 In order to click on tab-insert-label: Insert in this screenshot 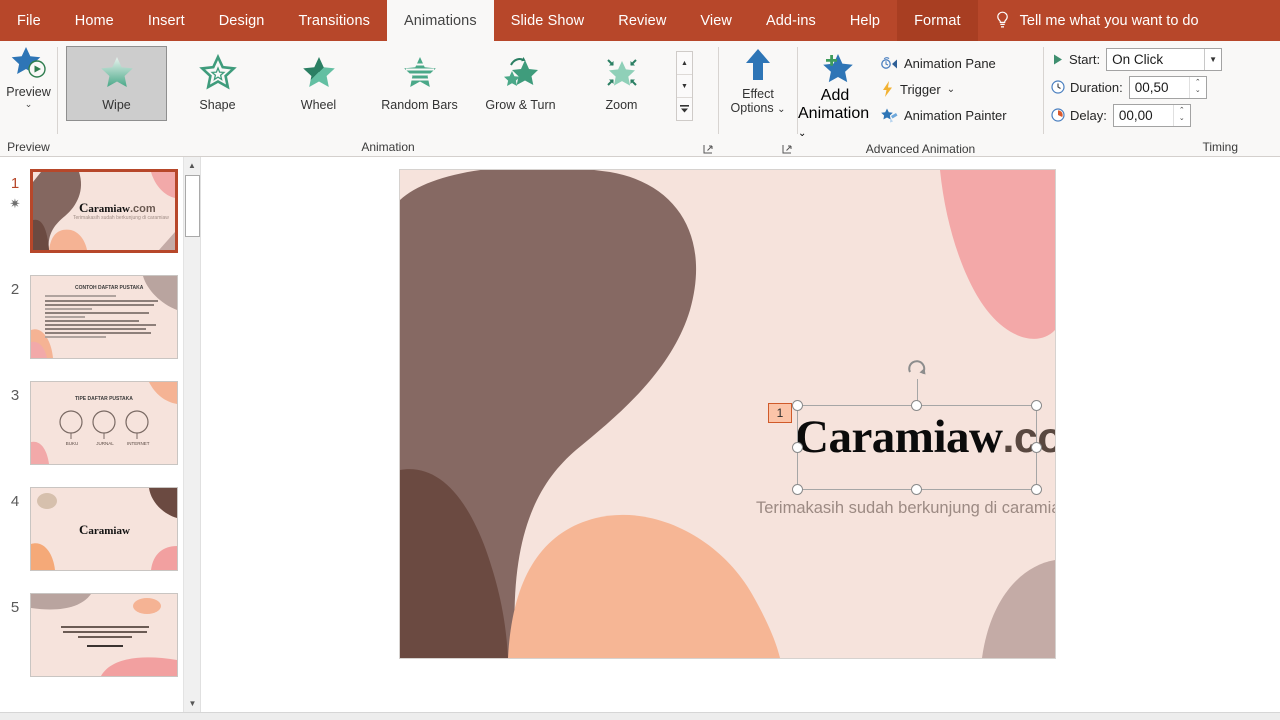, I will do `click(166, 20)`.